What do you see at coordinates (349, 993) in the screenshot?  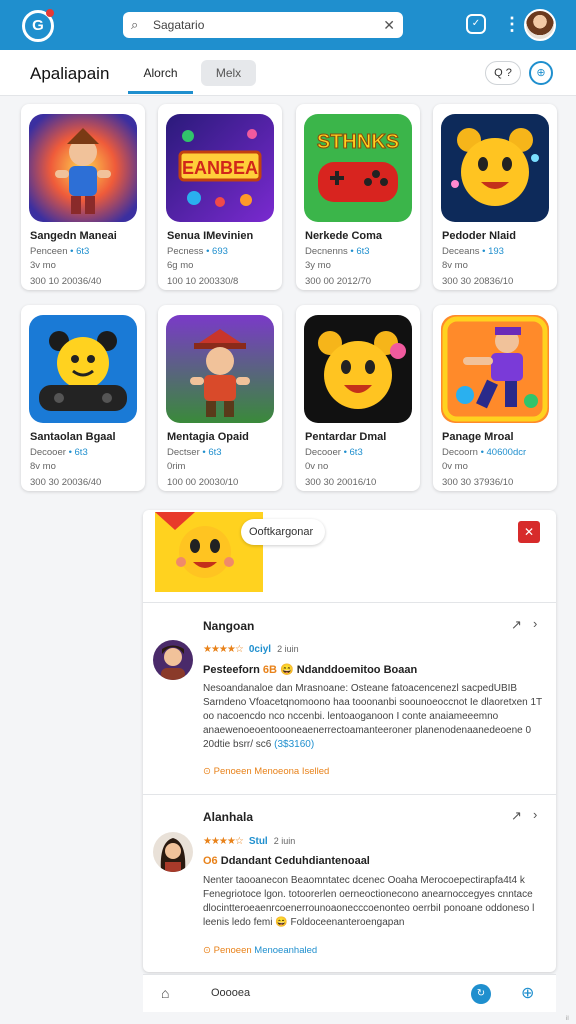 I see `bottom-bar: ⌂ Ooooea ↻ ⊕` at bounding box center [349, 993].